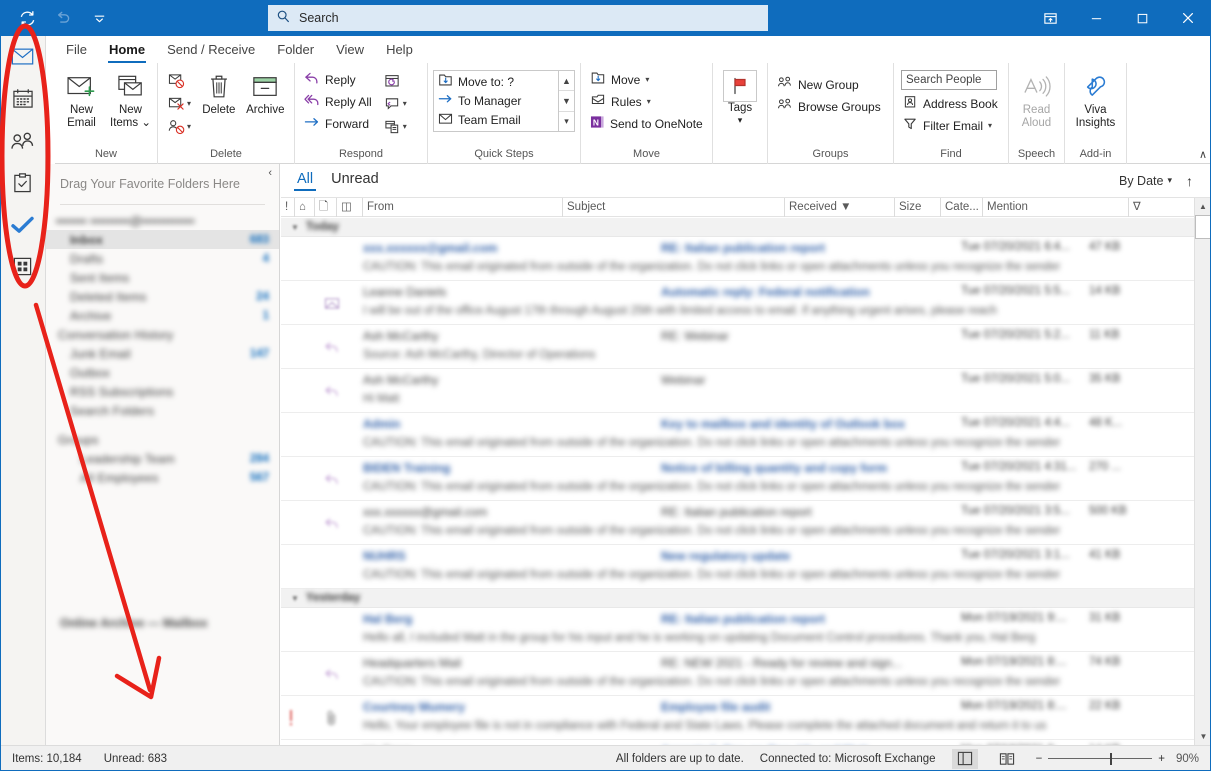  I want to click on send-to-onenote-button: N Send to OneNote, so click(646, 123).